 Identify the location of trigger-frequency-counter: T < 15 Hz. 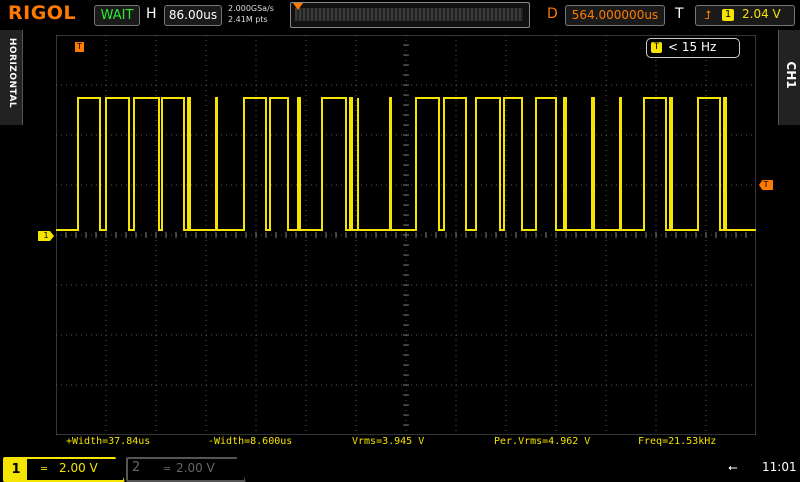
(693, 48).